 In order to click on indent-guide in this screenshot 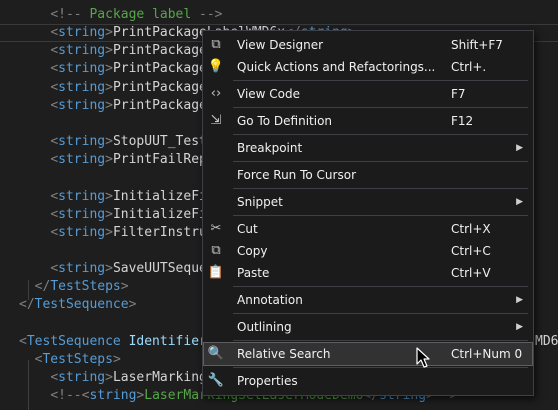, I will do `click(28, 385)`.